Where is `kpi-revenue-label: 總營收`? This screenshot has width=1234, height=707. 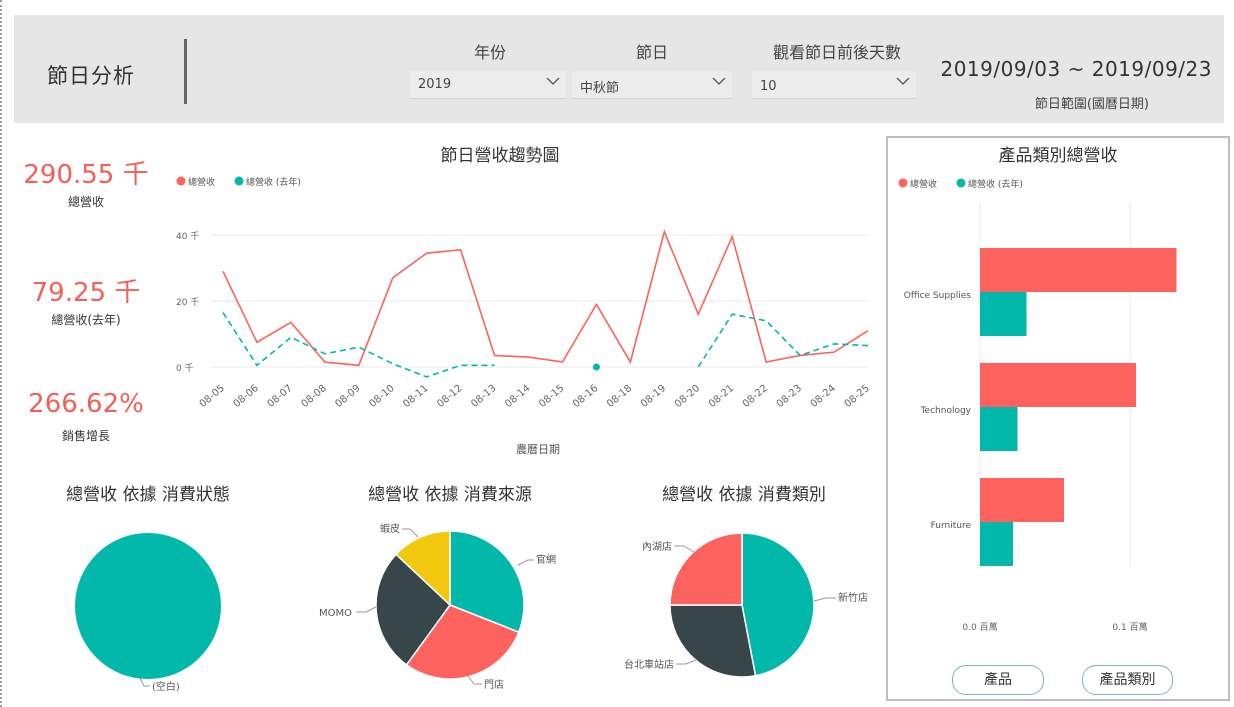 kpi-revenue-label: 總營收 is located at coordinates (85, 202).